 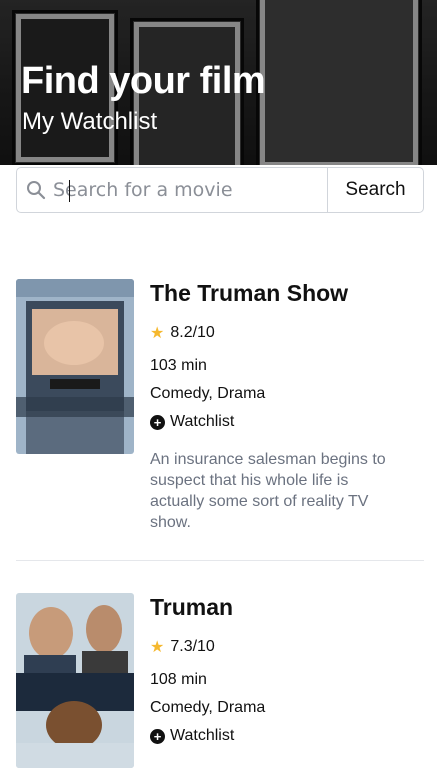 What do you see at coordinates (143, 81) in the screenshot?
I see `page-title: Find your film` at bounding box center [143, 81].